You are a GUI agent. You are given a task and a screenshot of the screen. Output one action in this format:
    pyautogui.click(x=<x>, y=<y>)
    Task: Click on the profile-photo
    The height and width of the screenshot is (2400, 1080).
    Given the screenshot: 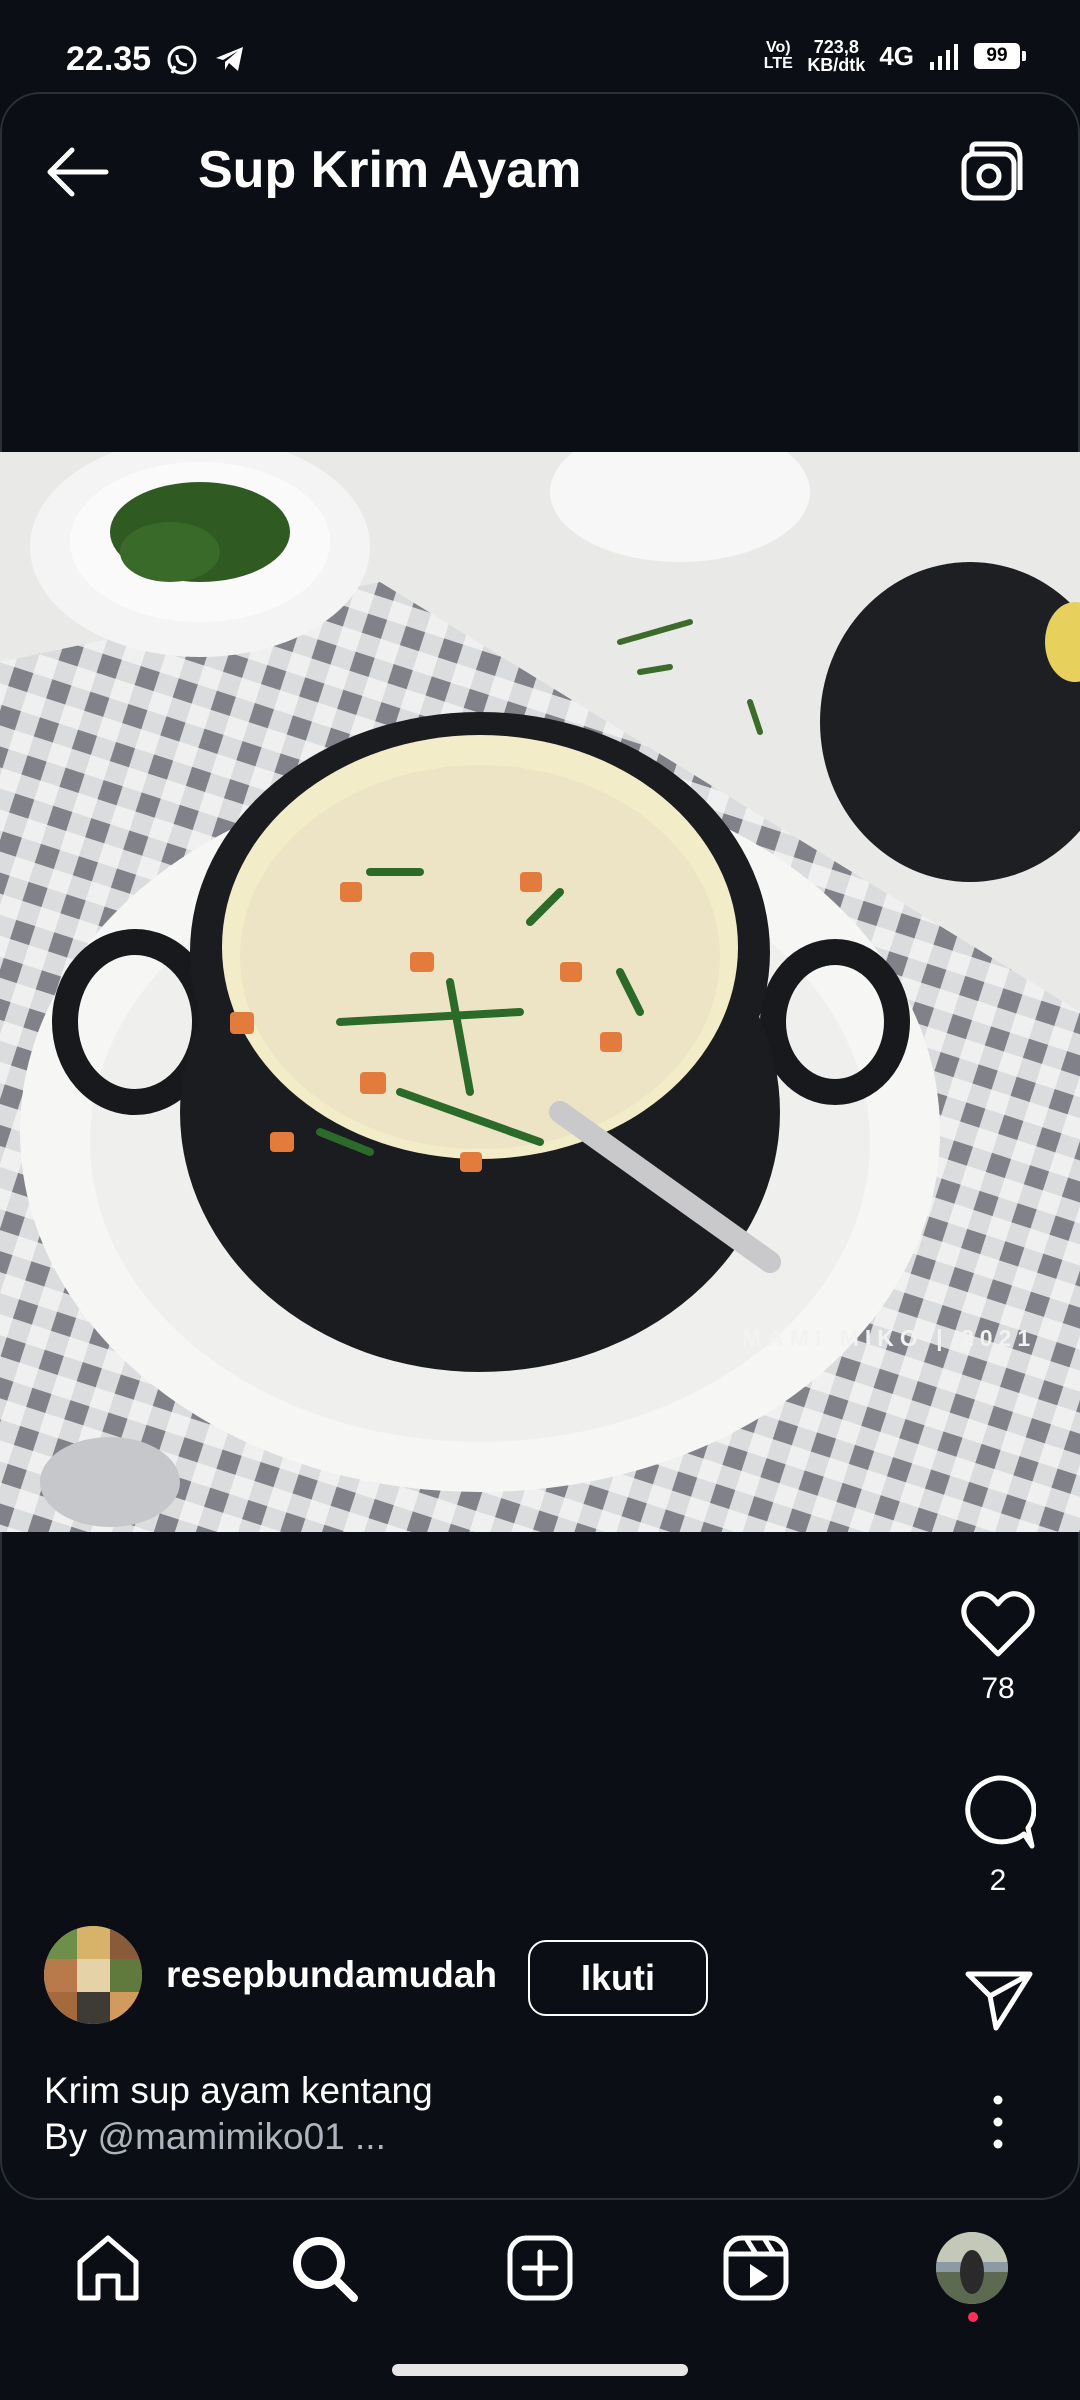 What is the action you would take?
    pyautogui.click(x=972, y=2268)
    